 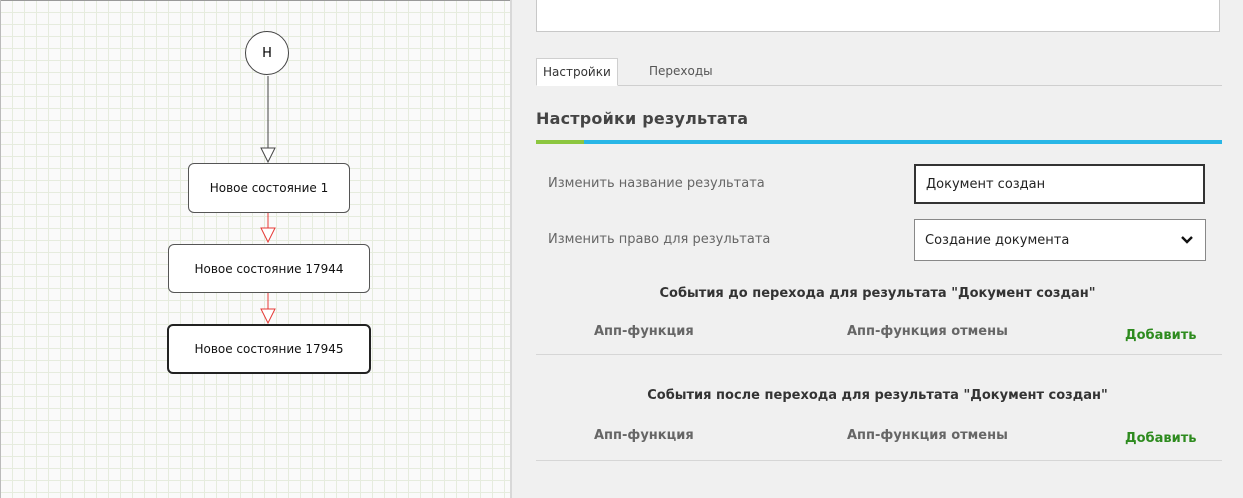 I want to click on result-name-input: Документ создан, so click(x=1059, y=184).